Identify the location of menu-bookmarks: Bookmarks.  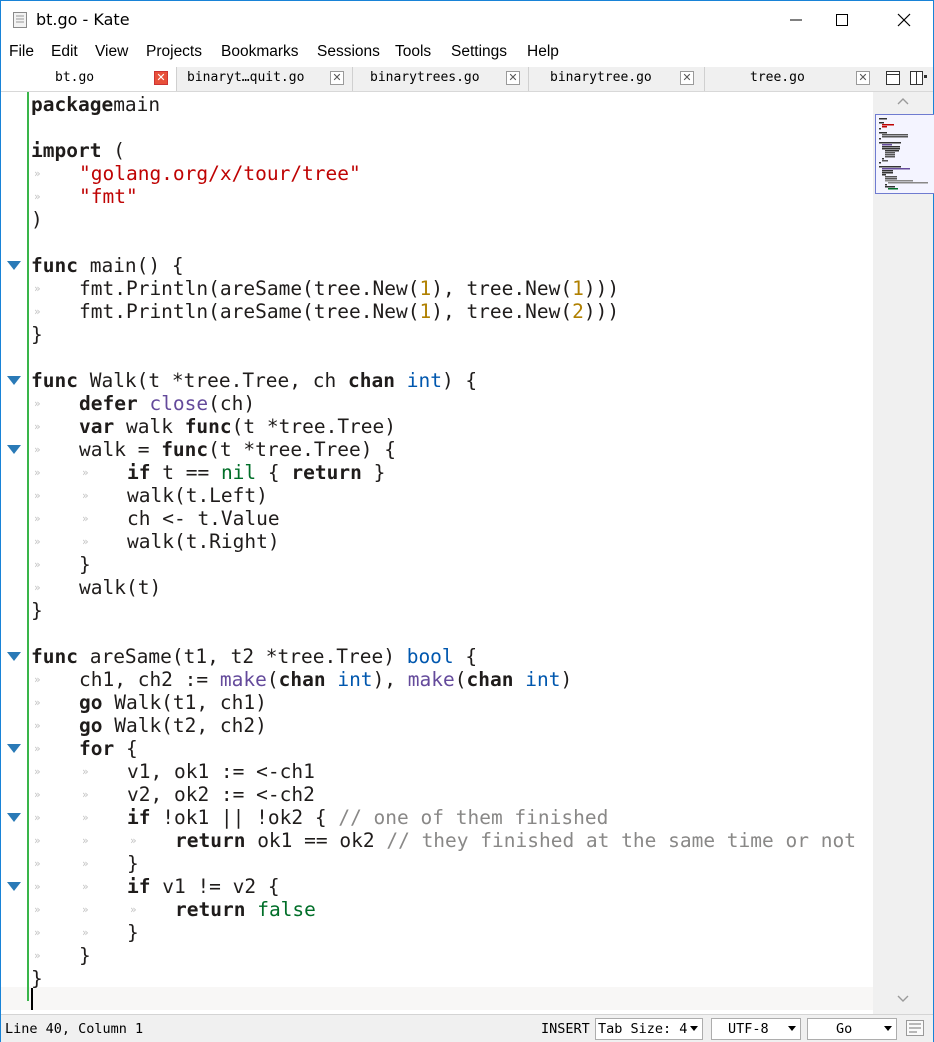
(260, 52).